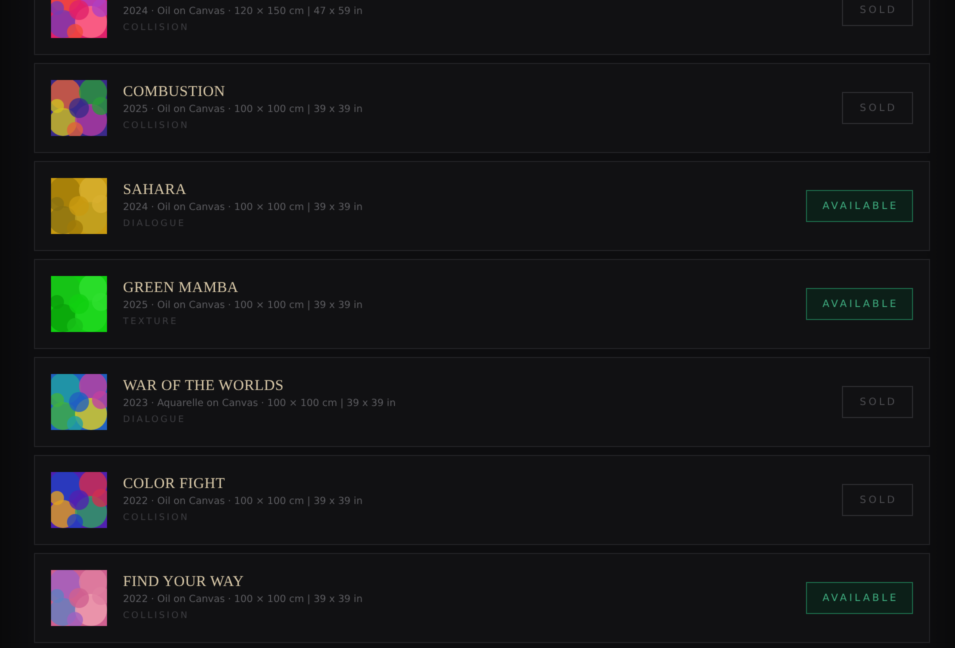 The image size is (955, 648). I want to click on artwork-details: 2024 · Oil on Canvas · 120 × 150 cm | 47 x 59 in, so click(243, 12).